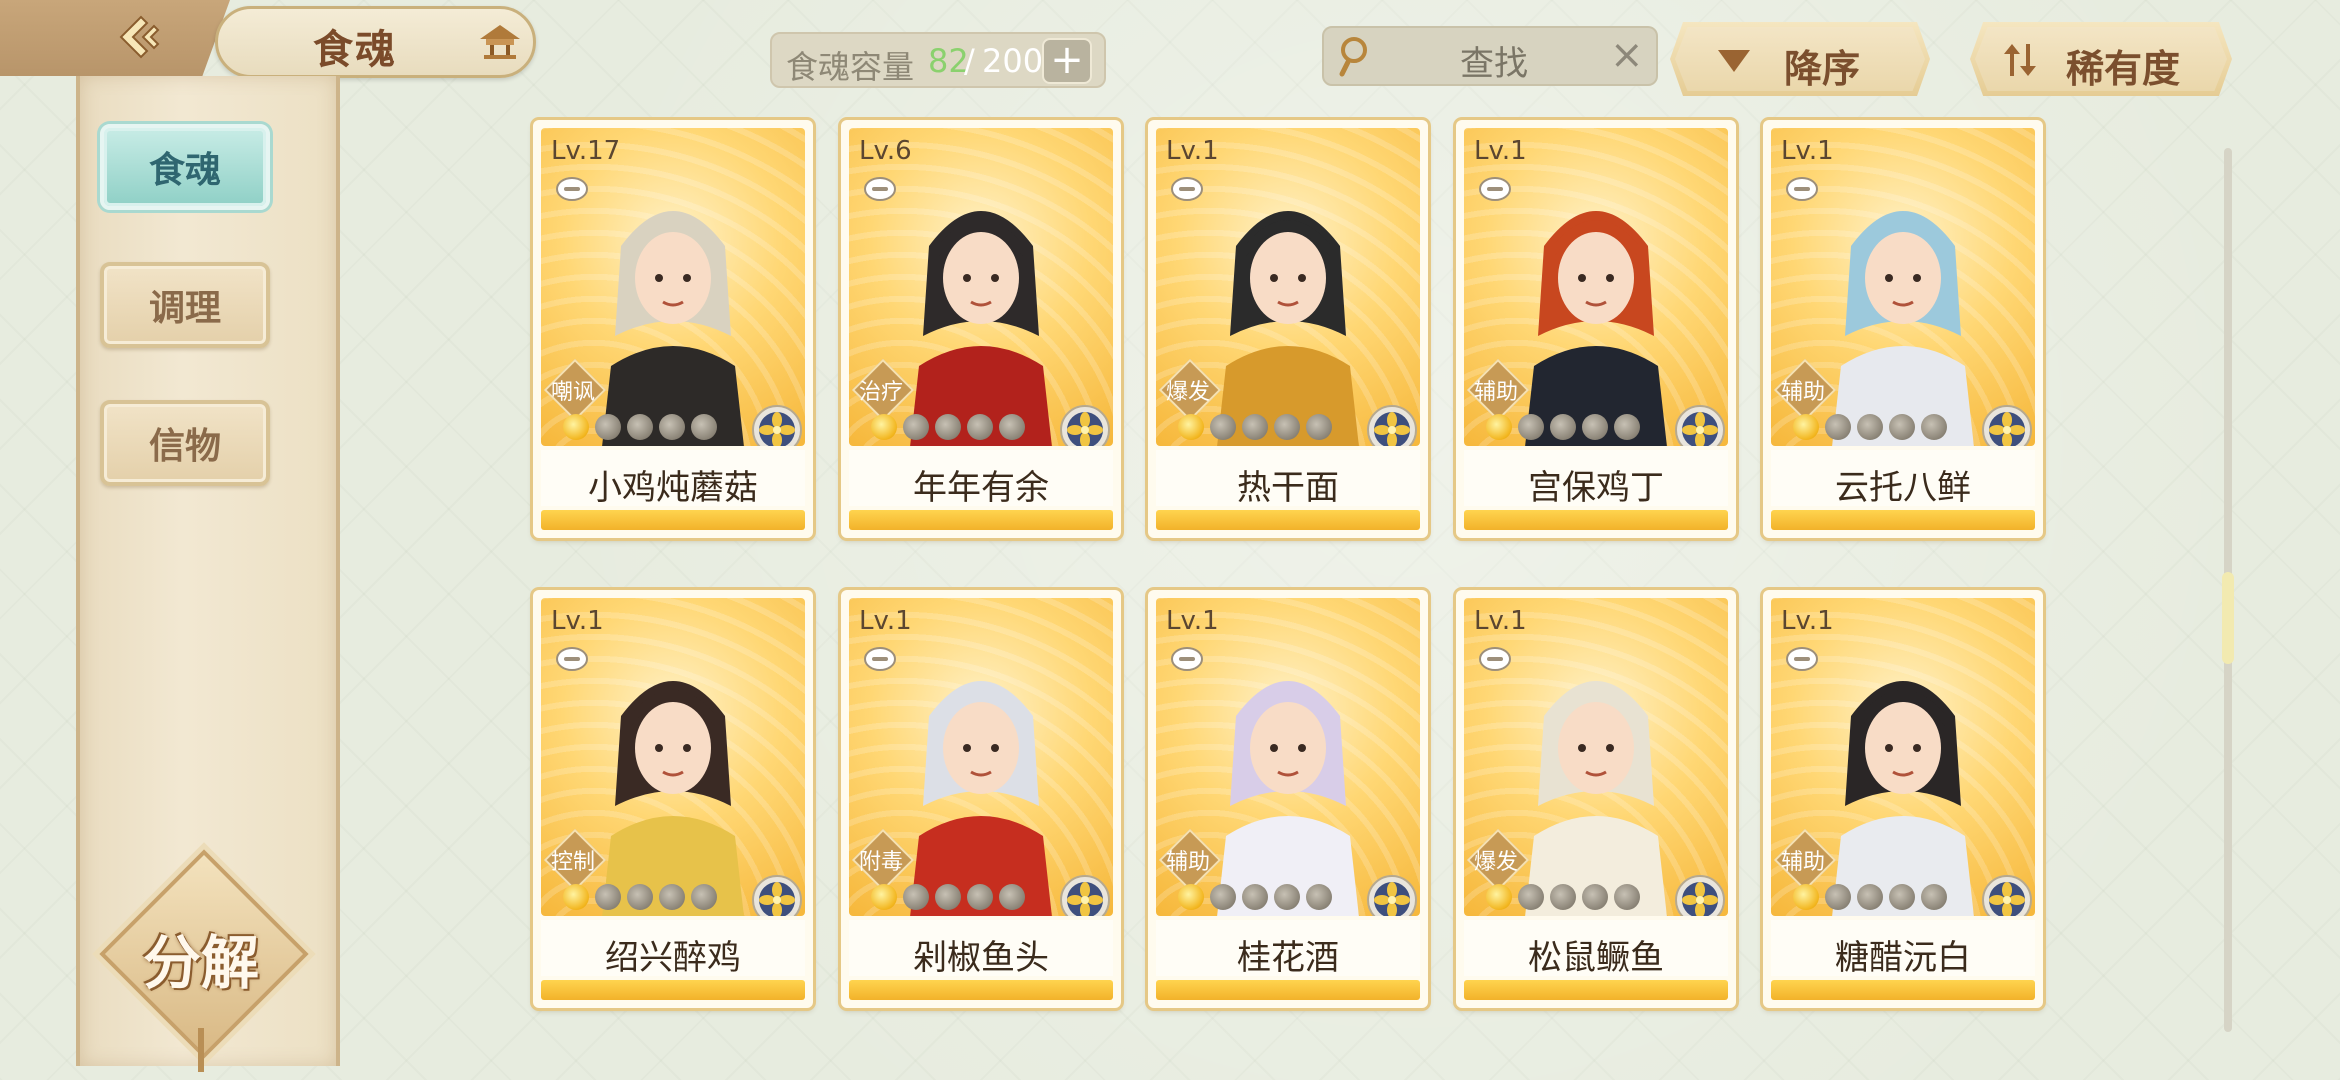 This screenshot has height=1080, width=2340. I want to click on card-name: 小鸡炖蘑菇, so click(673, 488).